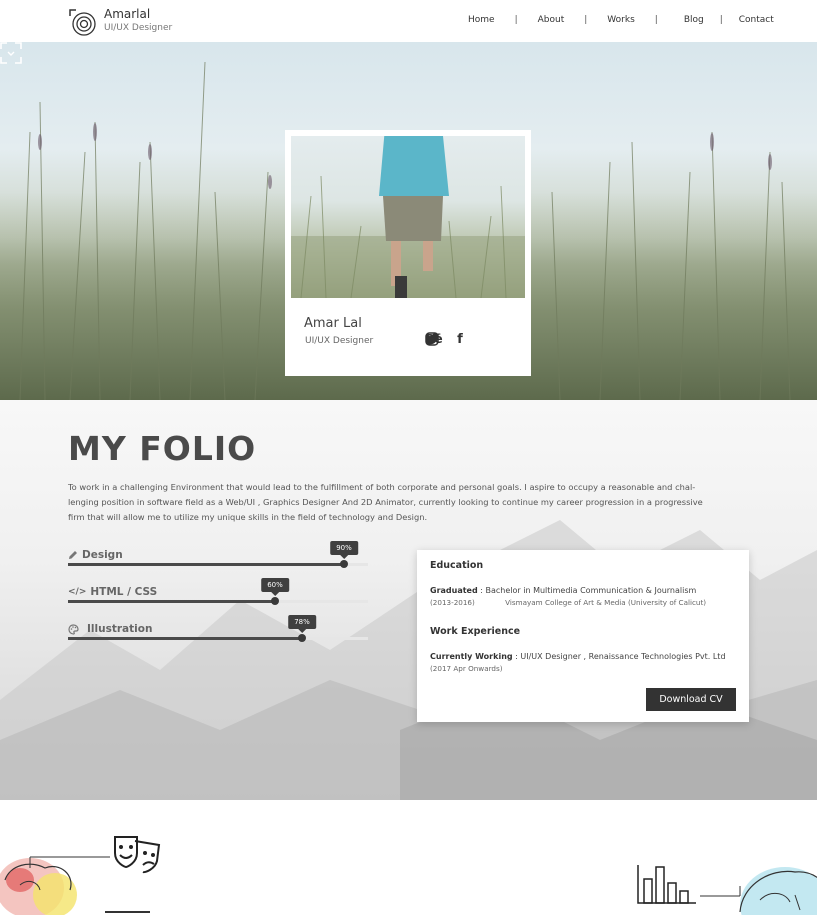  Describe the element at coordinates (432, 339) in the screenshot. I see `instagram-icon` at that location.